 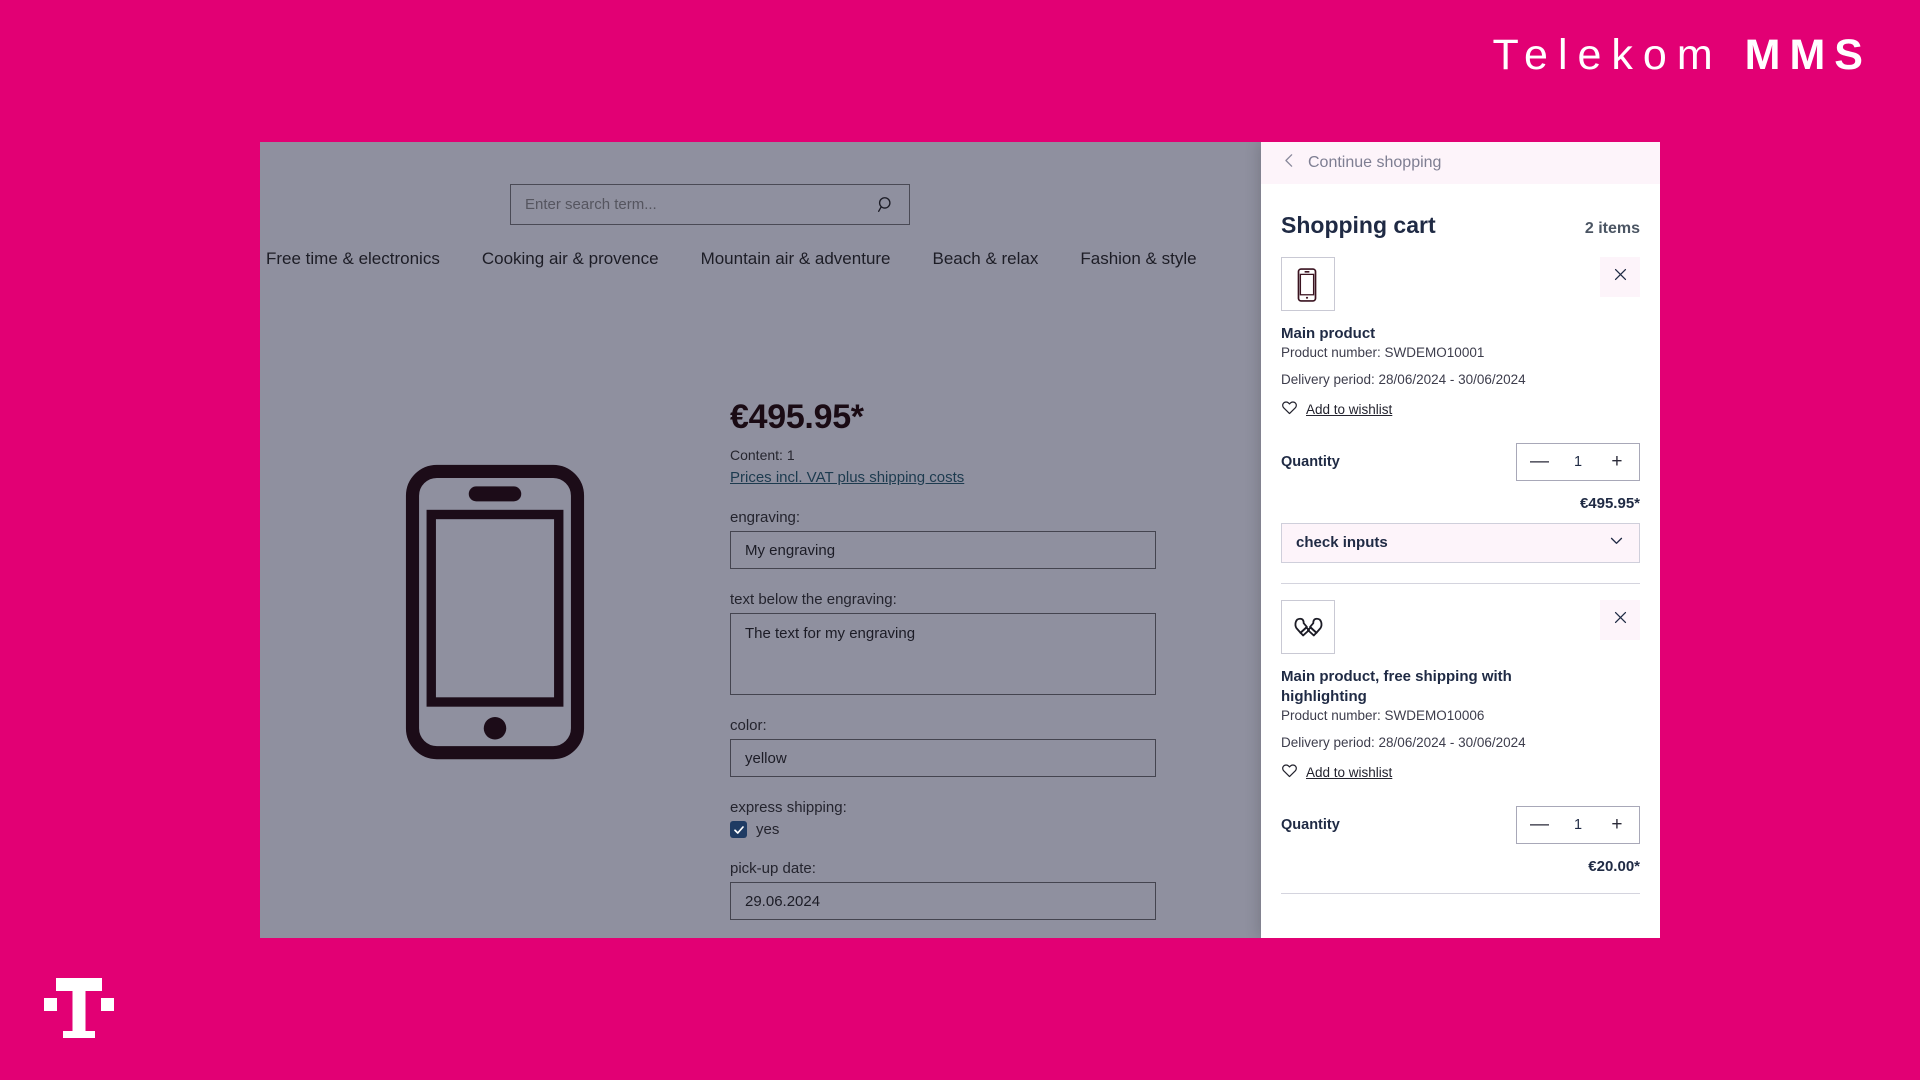 I want to click on continue-shopping-bar: Continue shopping, so click(x=1460, y=163).